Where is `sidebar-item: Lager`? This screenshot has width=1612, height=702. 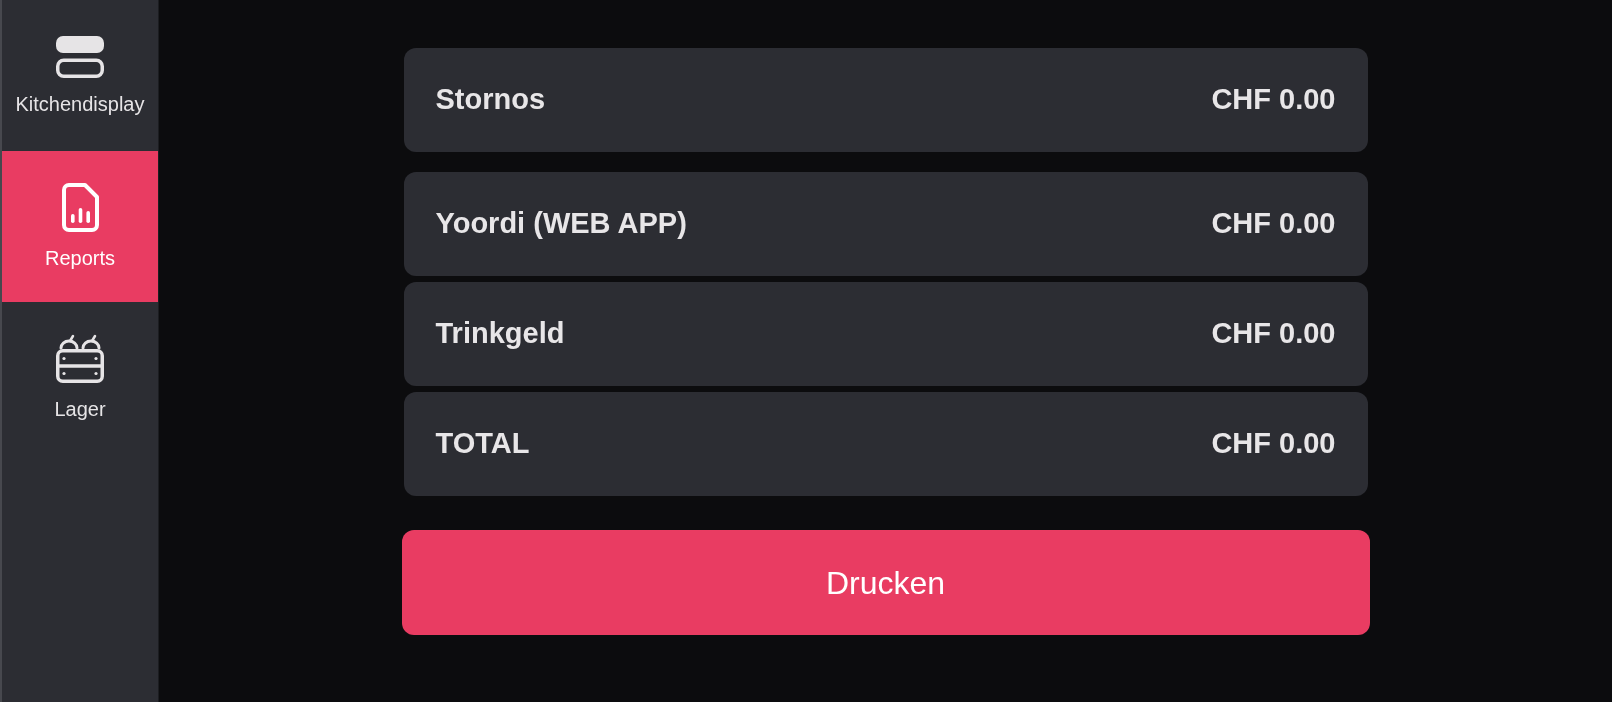 sidebar-item: Lager is located at coordinates (80, 377).